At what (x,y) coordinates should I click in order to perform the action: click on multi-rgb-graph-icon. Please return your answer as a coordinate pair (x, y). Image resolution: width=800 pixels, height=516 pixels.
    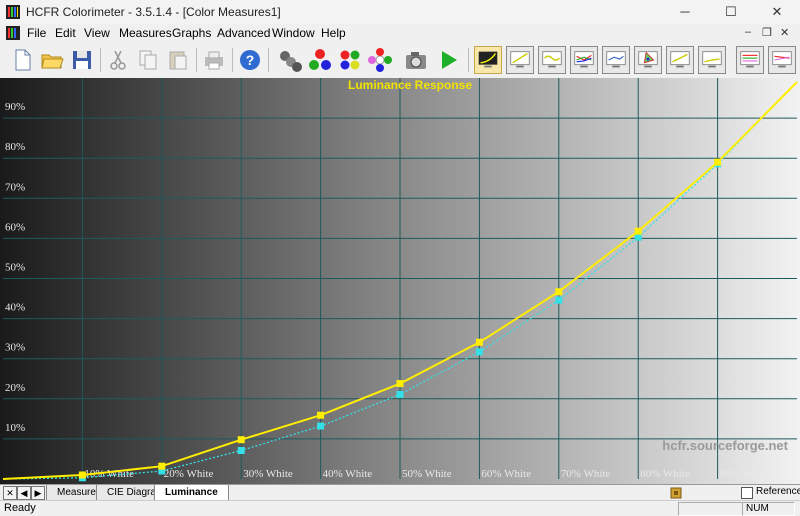
    Looking at the image, I should click on (584, 60).